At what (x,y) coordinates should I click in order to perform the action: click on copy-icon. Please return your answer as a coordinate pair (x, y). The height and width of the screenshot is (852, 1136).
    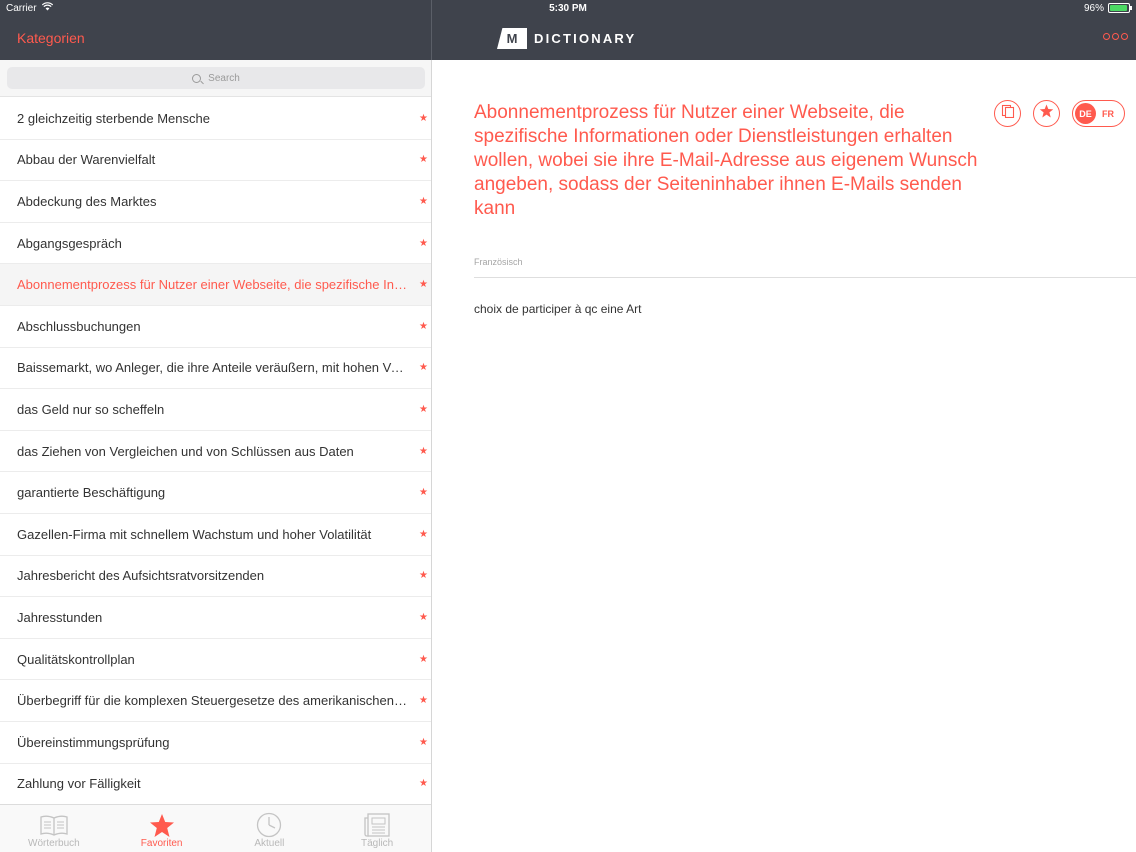
    Looking at the image, I should click on (1008, 113).